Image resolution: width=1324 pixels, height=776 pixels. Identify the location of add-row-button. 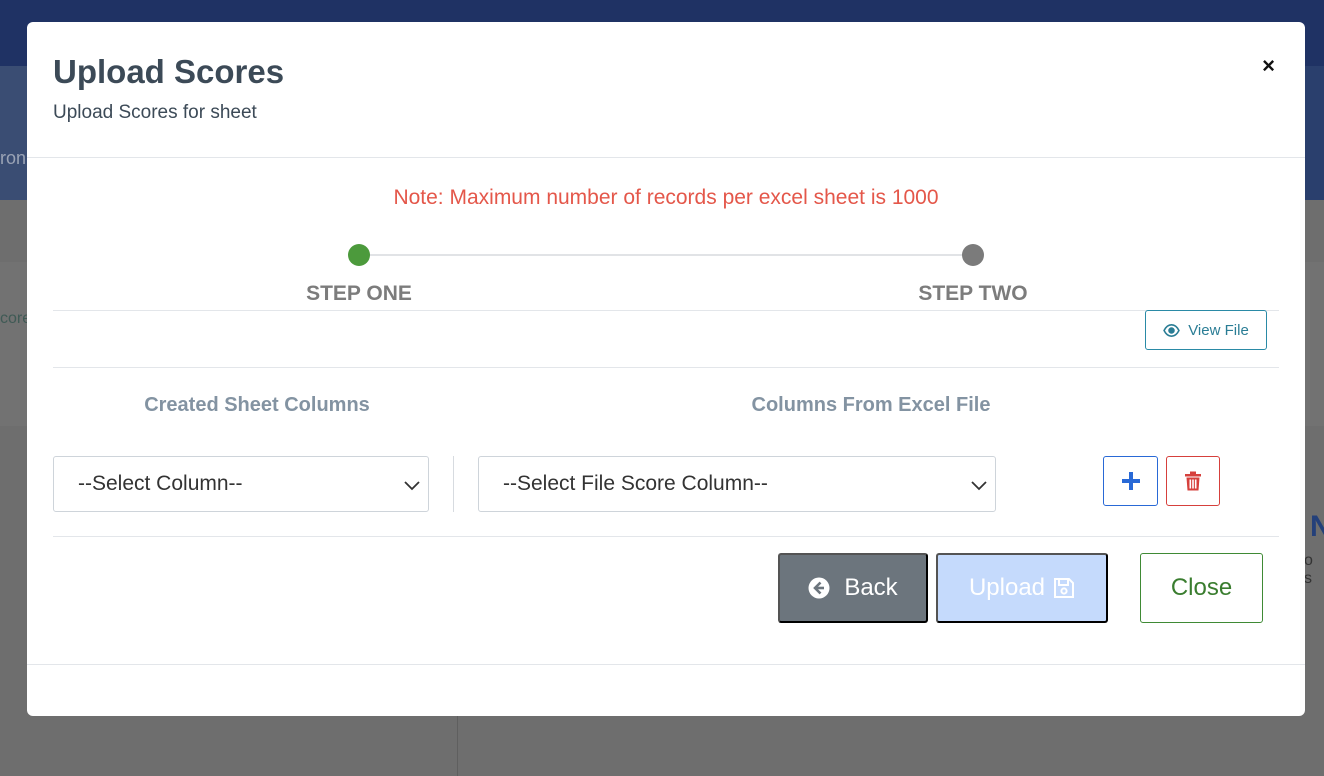
(1130, 481).